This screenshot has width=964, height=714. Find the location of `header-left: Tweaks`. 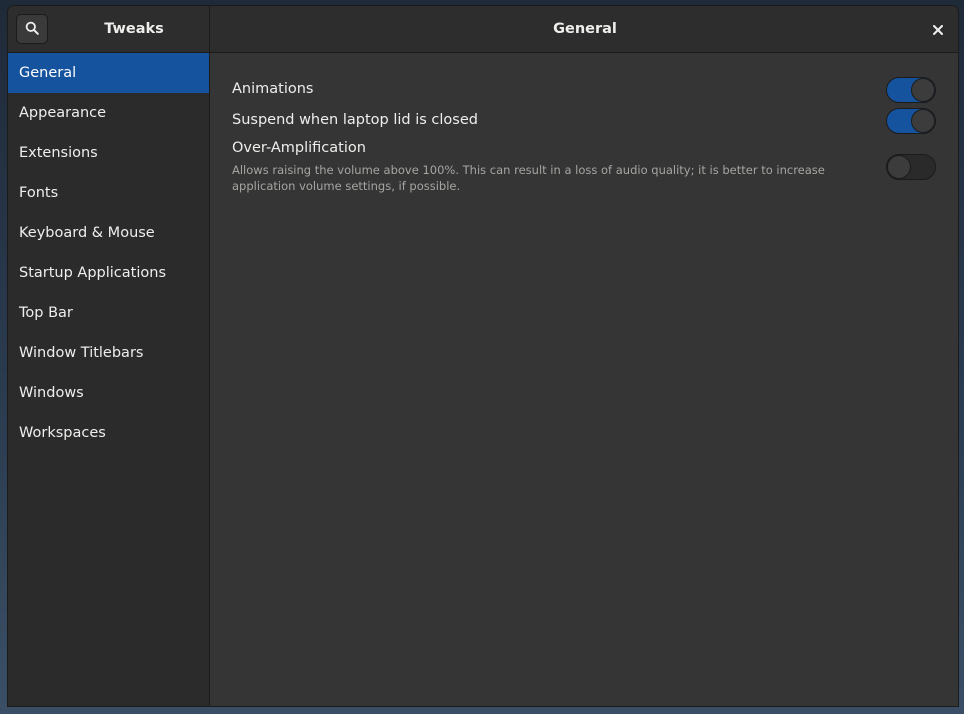

header-left: Tweaks is located at coordinates (109, 29).